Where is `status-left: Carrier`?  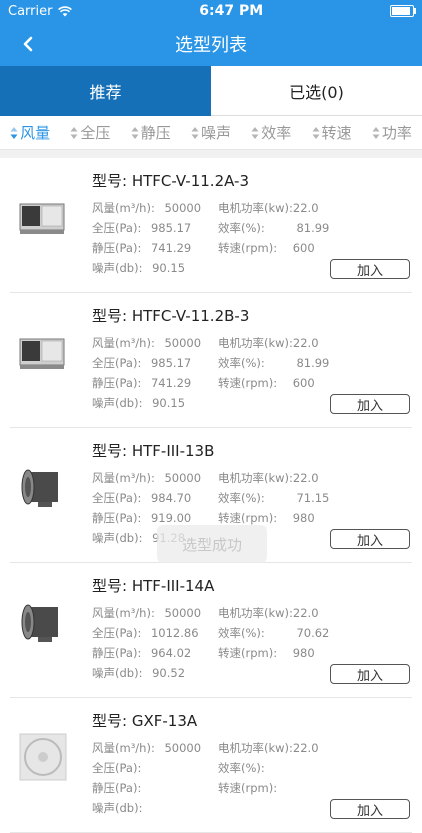
status-left: Carrier is located at coordinates (40, 11).